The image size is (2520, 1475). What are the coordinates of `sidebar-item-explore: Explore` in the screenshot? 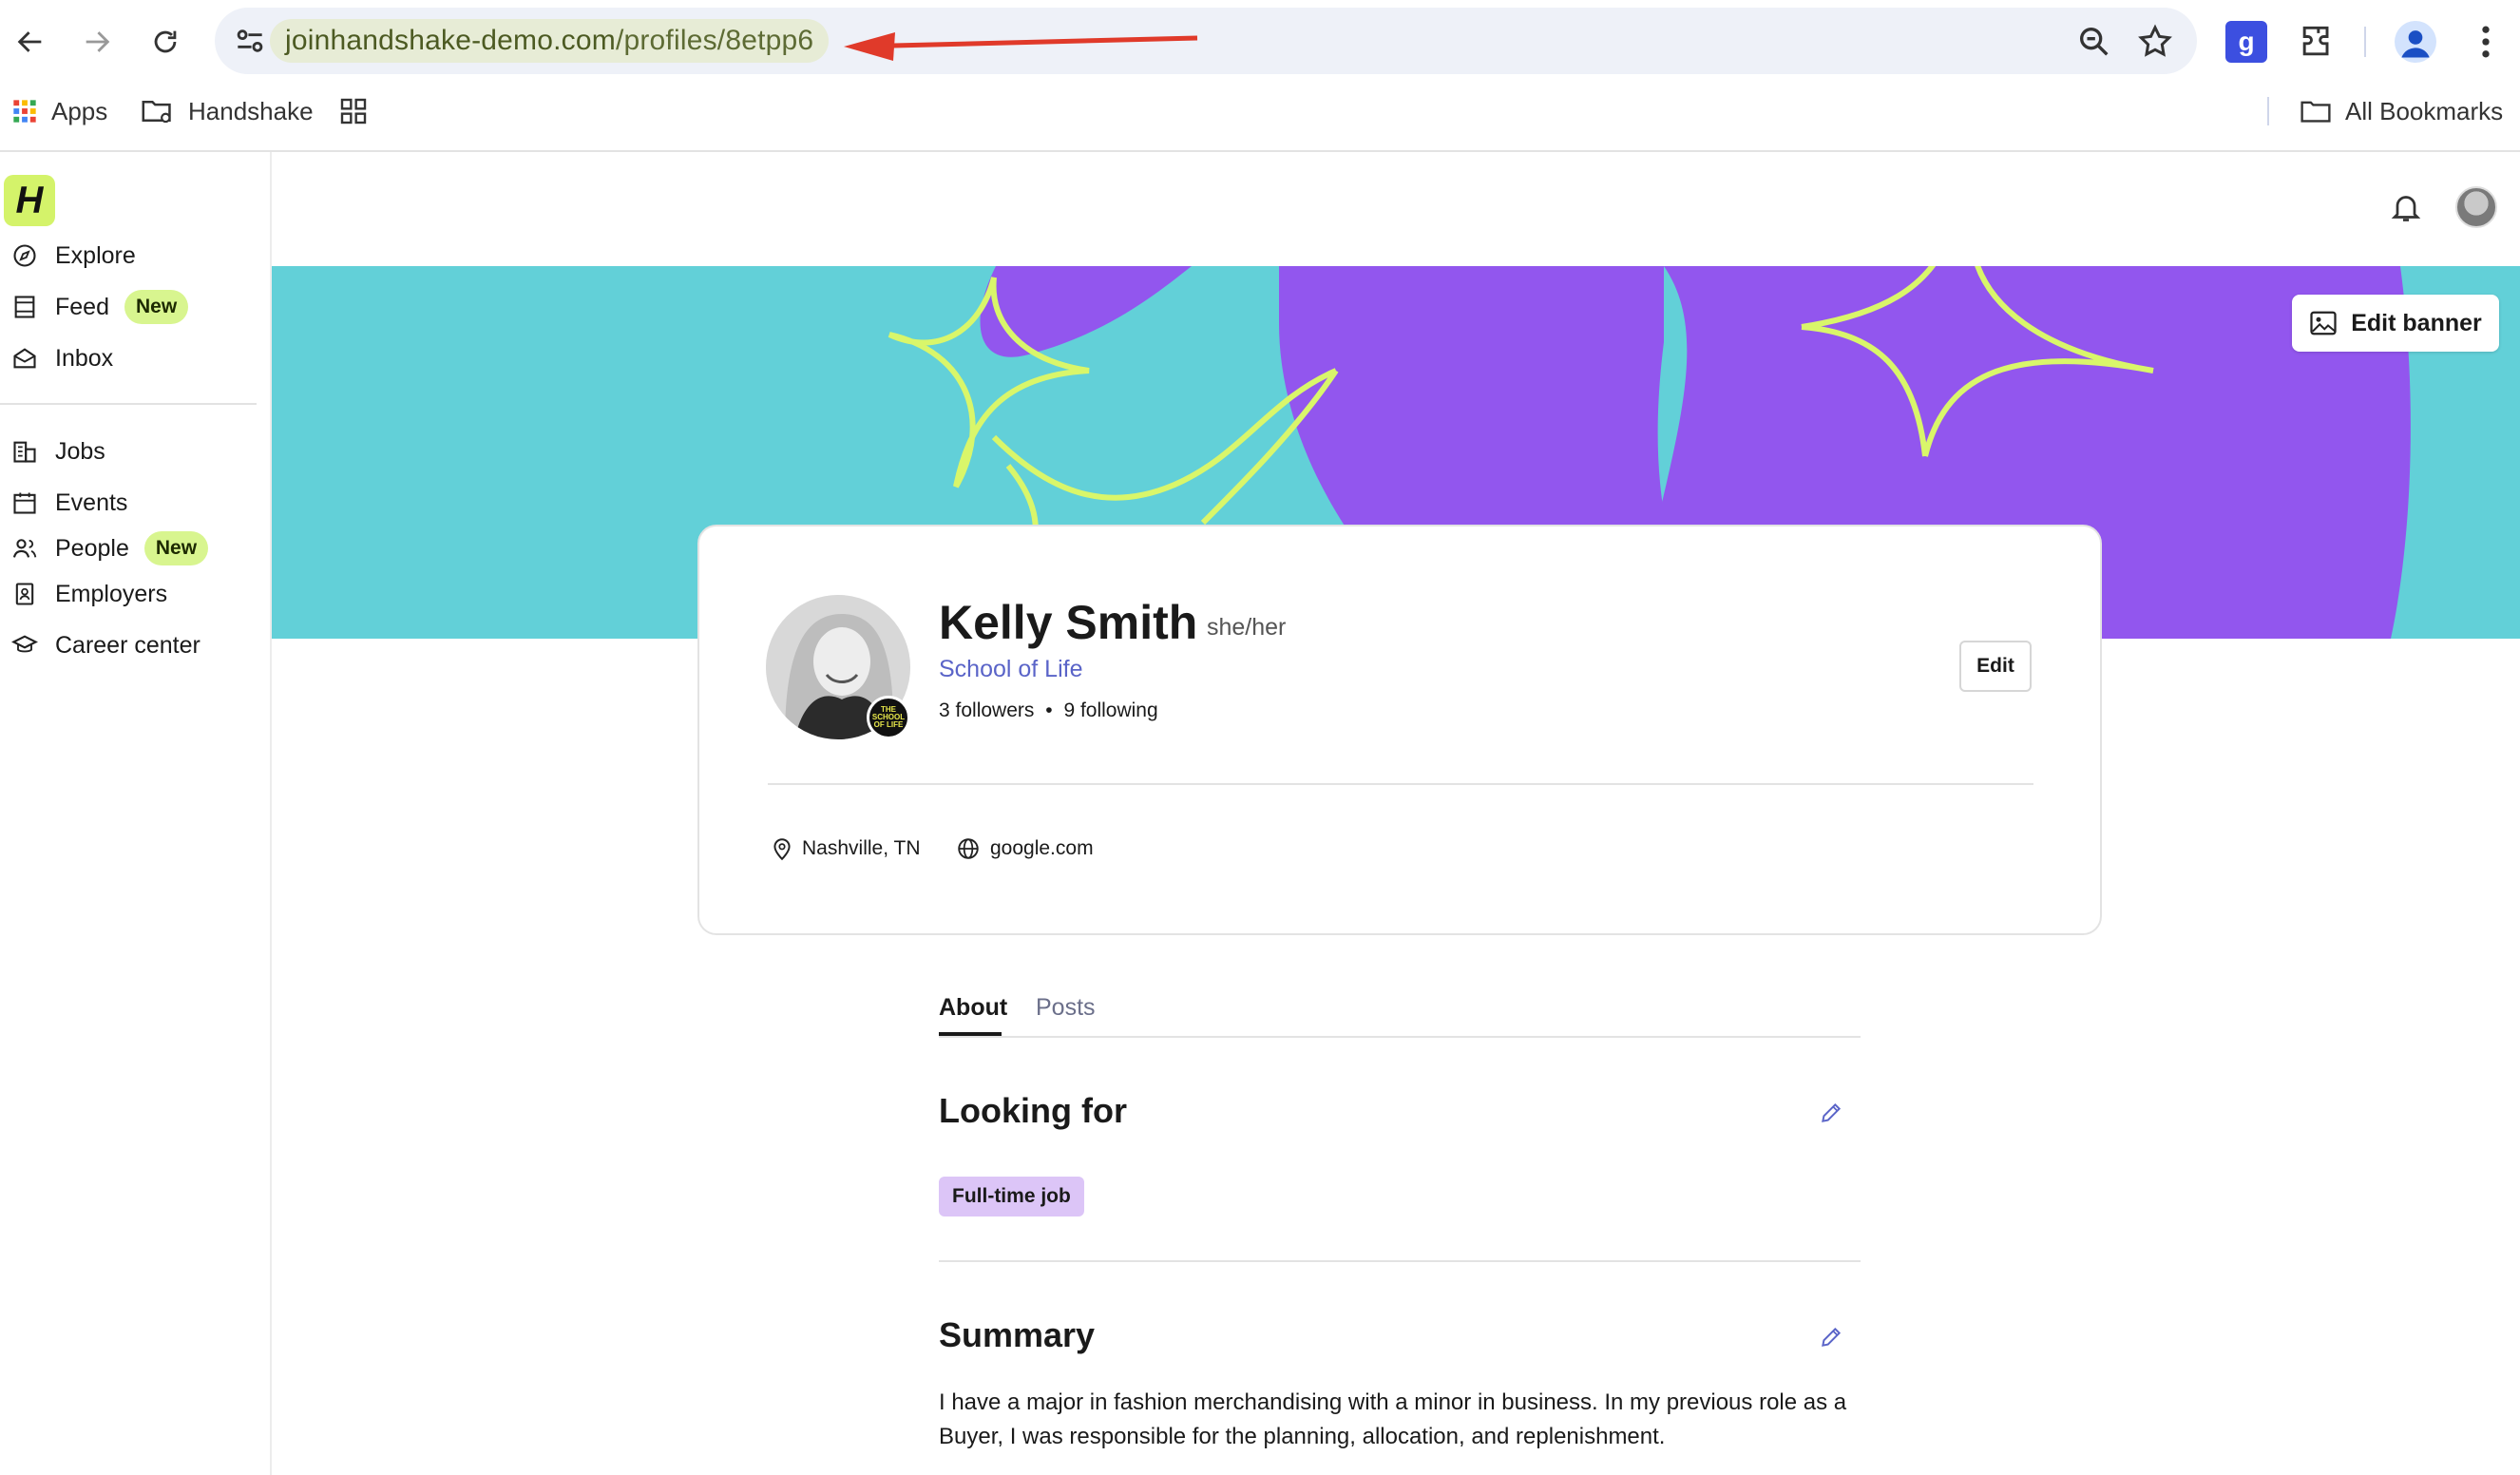 It's located at (73, 256).